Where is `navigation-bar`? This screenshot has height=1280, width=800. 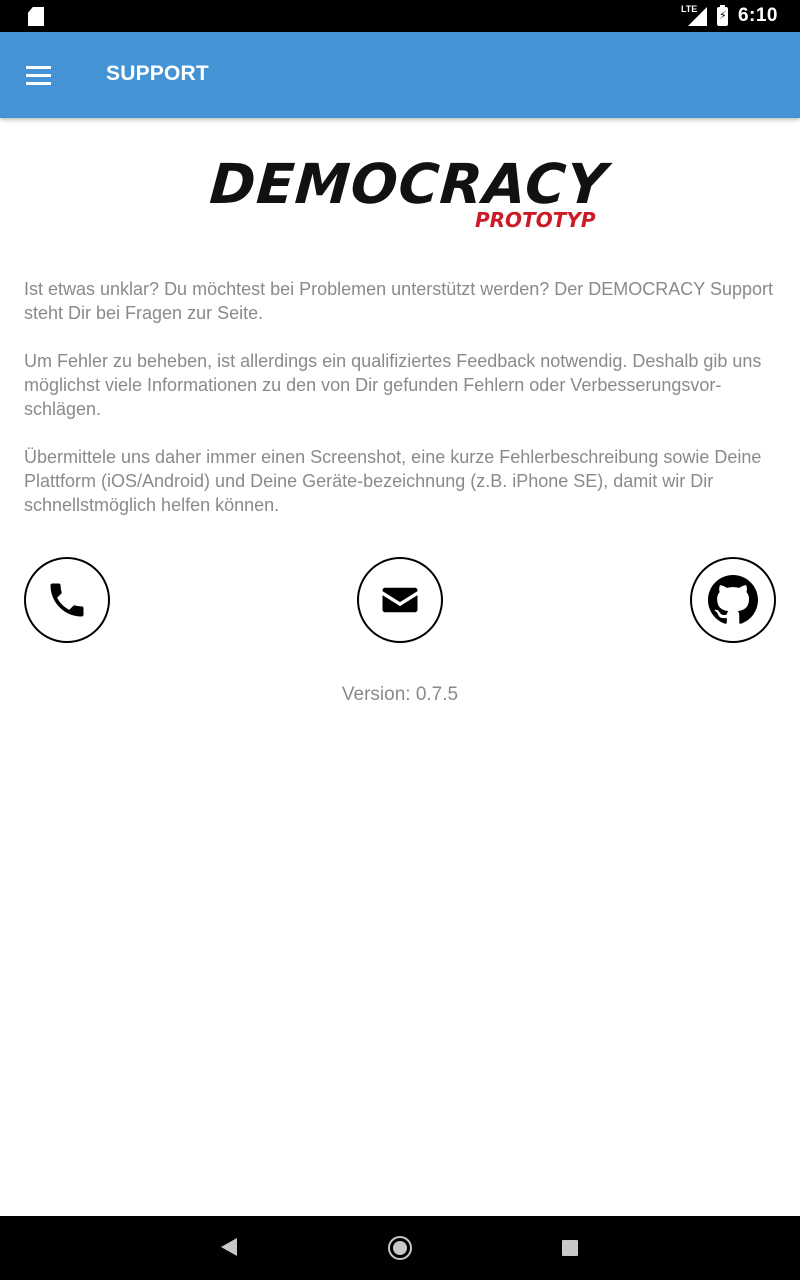
navigation-bar is located at coordinates (400, 1248).